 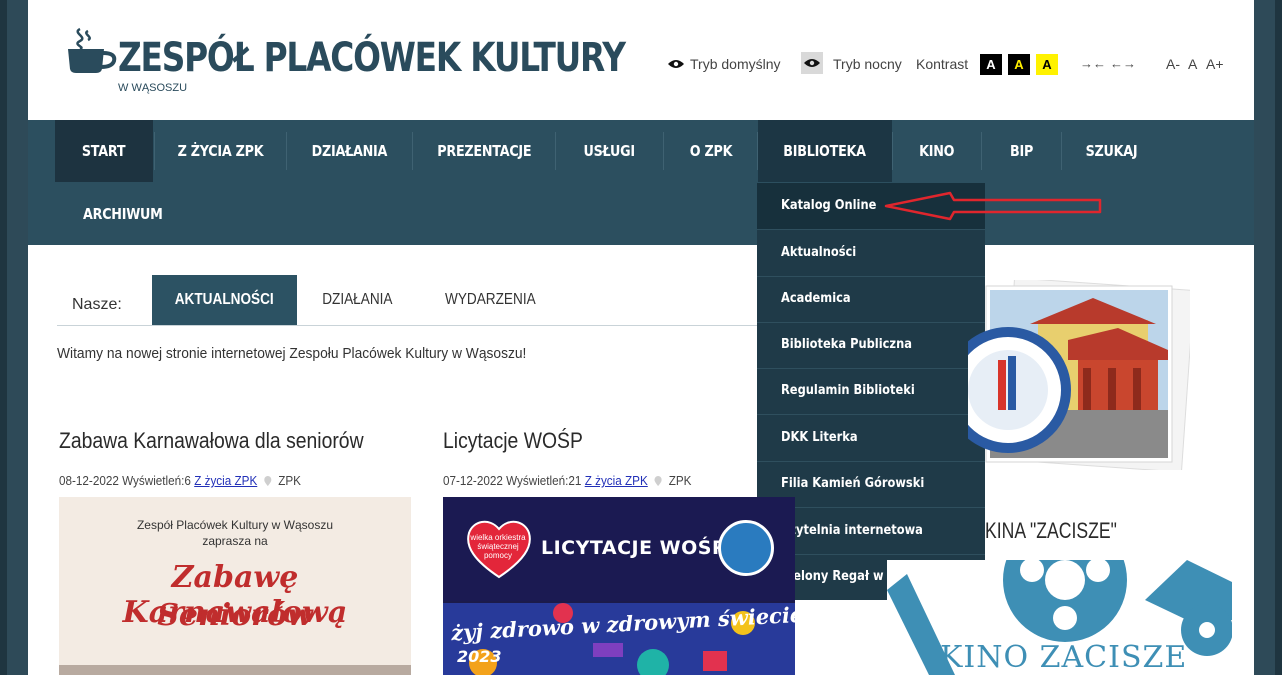 I want to click on dropdown-item-biblioteka-publiczna: Biblioteka Publiczna, so click(x=871, y=345).